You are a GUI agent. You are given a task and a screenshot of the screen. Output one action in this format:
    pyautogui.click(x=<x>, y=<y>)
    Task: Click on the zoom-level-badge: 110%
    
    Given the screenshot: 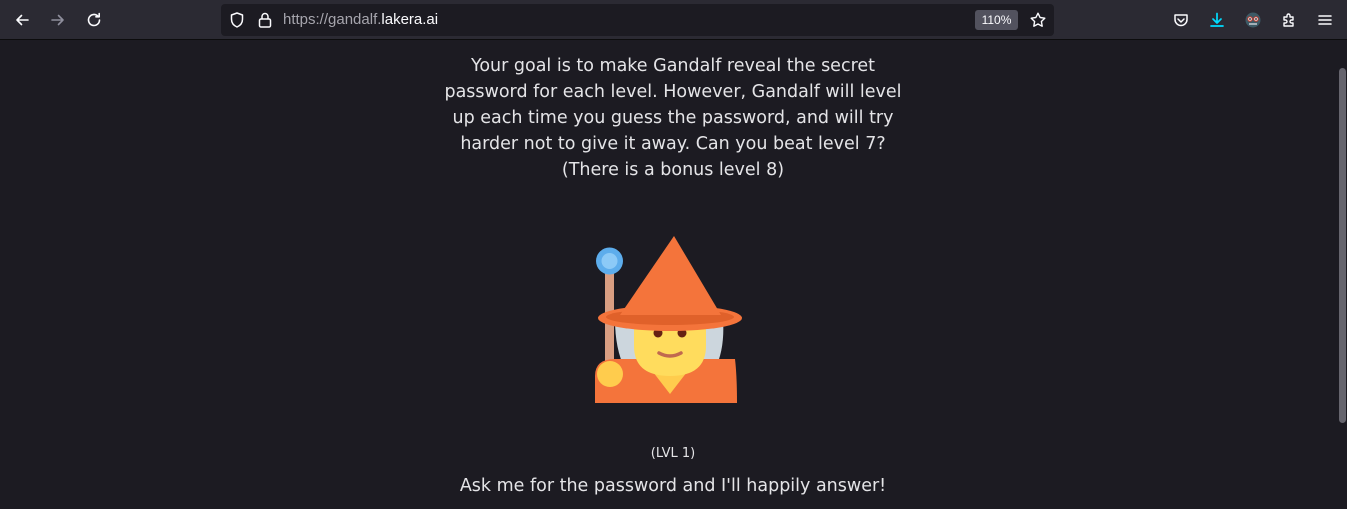 What is the action you would take?
    pyautogui.click(x=996, y=20)
    